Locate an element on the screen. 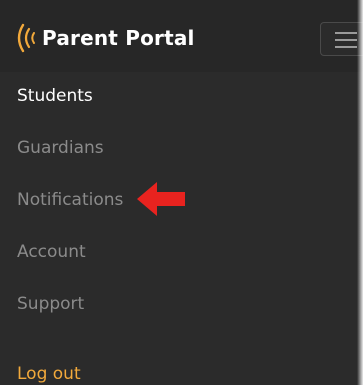 The height and width of the screenshot is (385, 363). brand-link: Parent Portal is located at coordinates (104, 38).